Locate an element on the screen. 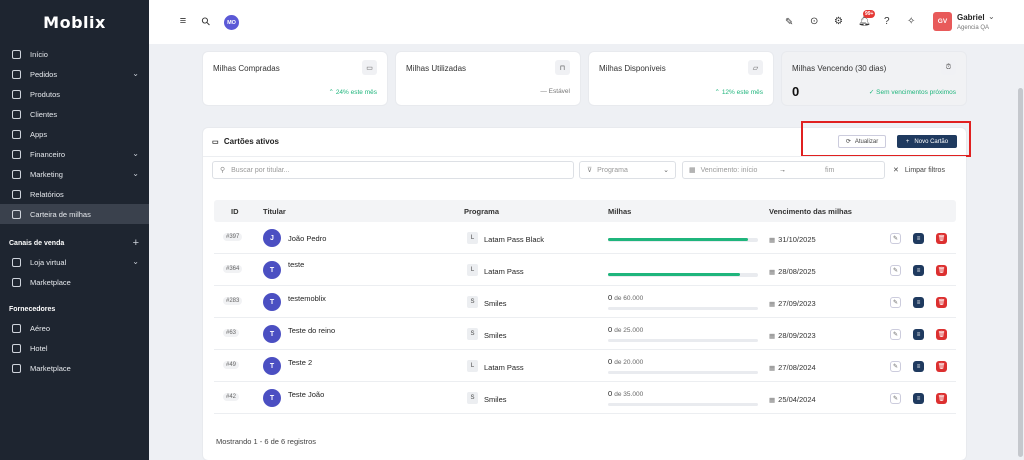 This screenshot has width=1024, height=460. sidebar-item-relat-rios: Relatórios is located at coordinates (74, 194).